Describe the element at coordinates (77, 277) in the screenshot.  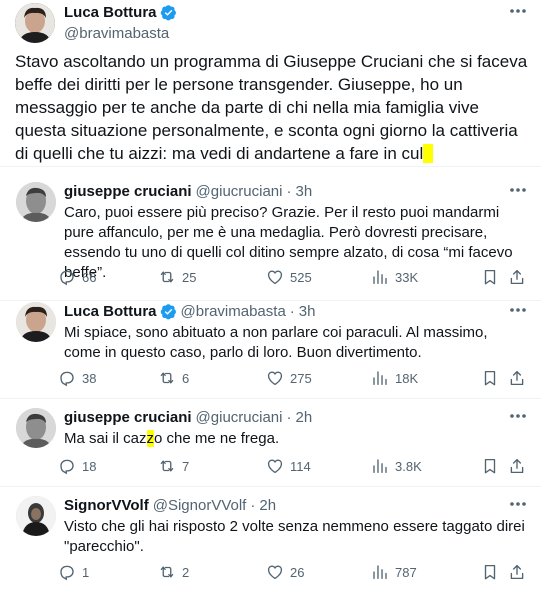
I see `reply-button: 66` at that location.